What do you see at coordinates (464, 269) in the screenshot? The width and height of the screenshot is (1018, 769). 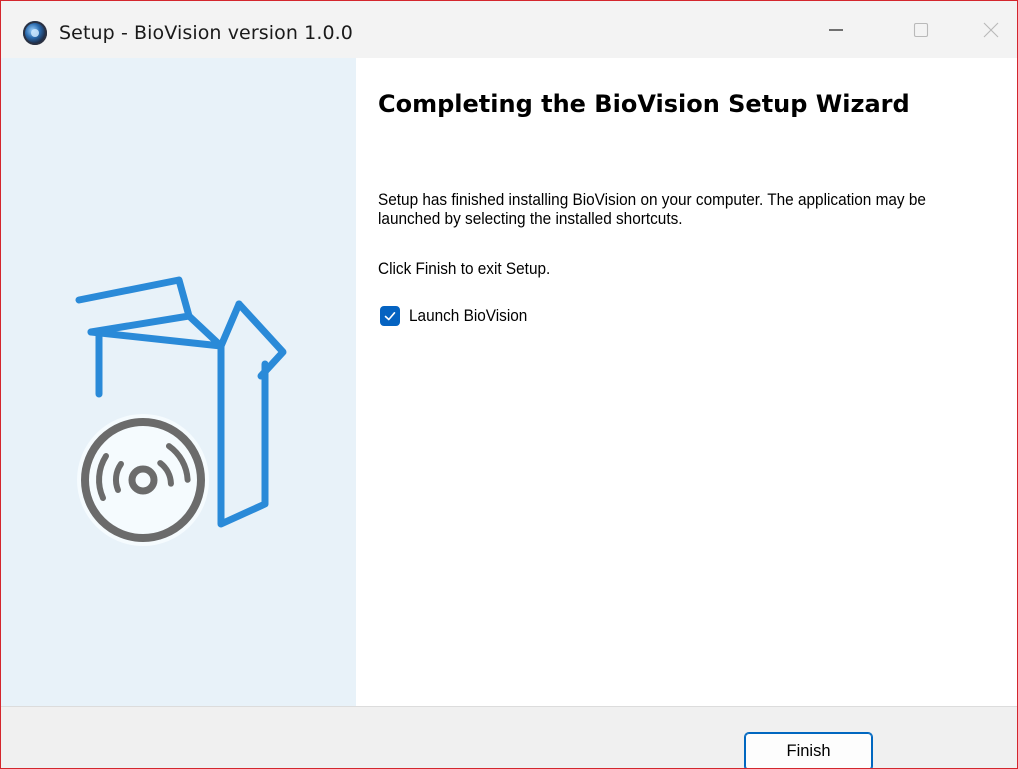 I see `exit-hint: Click Finish to exit Setup.` at bounding box center [464, 269].